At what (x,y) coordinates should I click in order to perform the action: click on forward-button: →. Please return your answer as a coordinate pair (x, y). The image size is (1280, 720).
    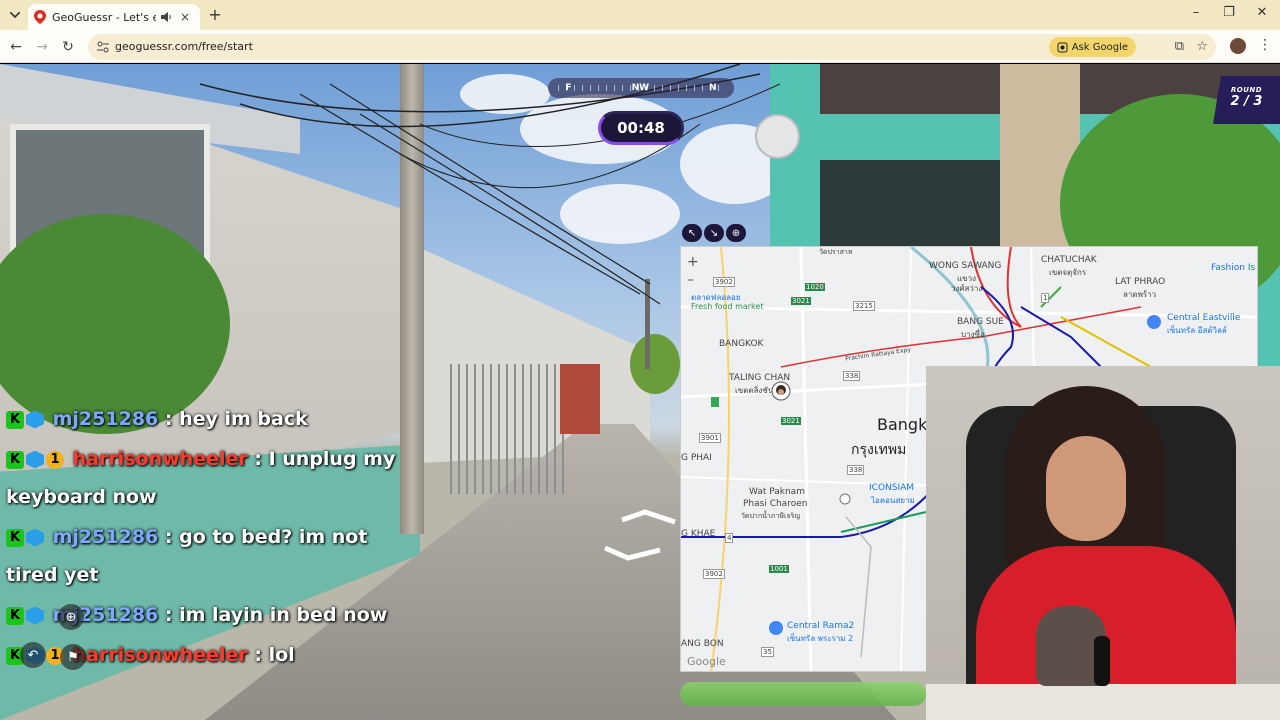
    Looking at the image, I should click on (42, 47).